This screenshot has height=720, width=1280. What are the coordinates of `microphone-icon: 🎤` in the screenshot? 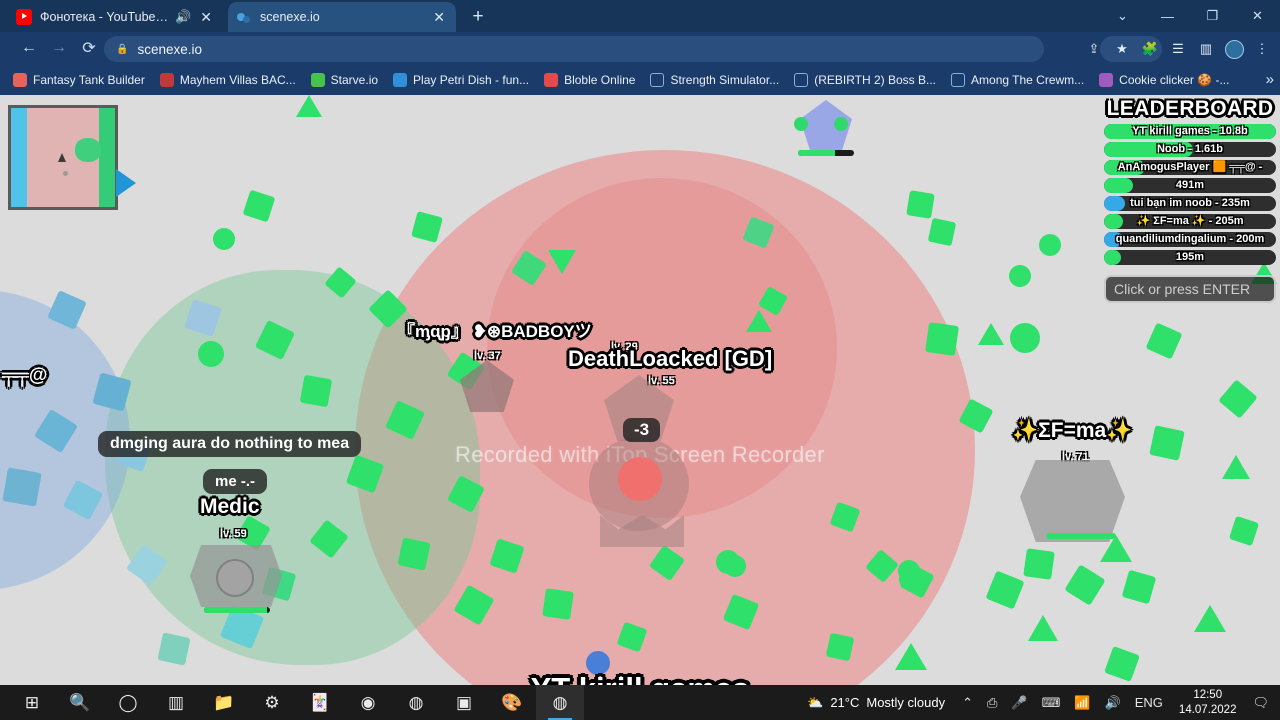 It's located at (1019, 702).